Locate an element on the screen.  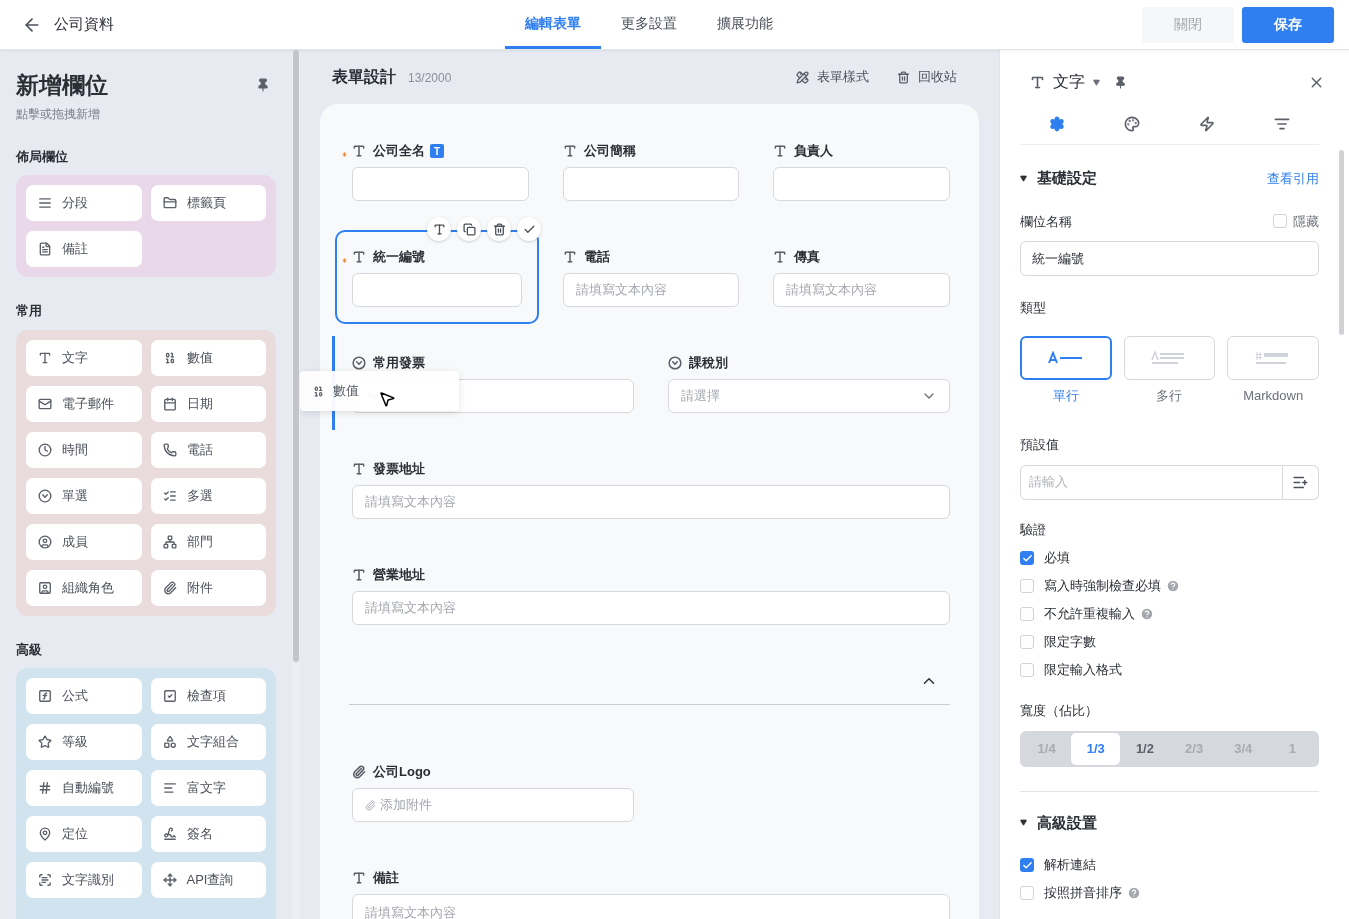
field-type-item: 文字組合 is located at coordinates (208, 742).